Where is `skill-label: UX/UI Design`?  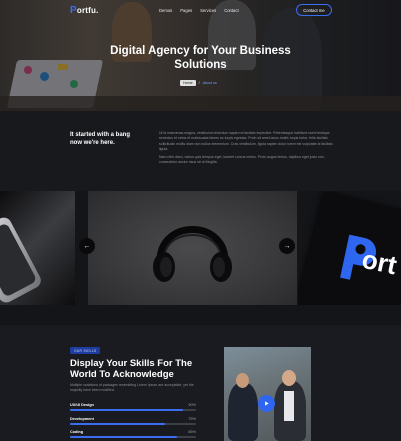 skill-label: UX/UI Design is located at coordinates (82, 405).